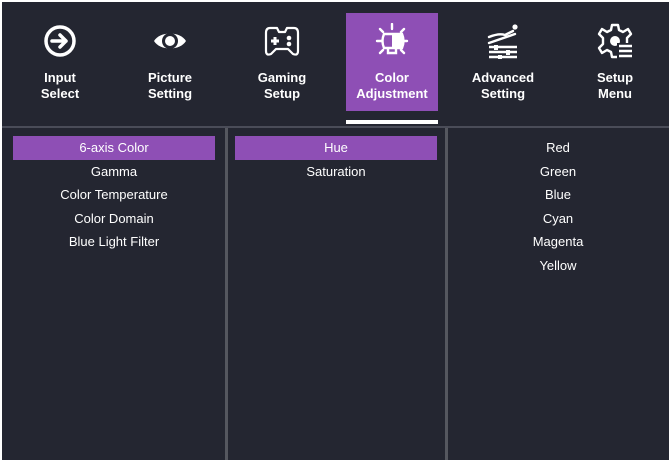 The width and height of the screenshot is (671, 462). Describe the element at coordinates (114, 219) in the screenshot. I see `menu-item-color-domain: Color Domain` at that location.